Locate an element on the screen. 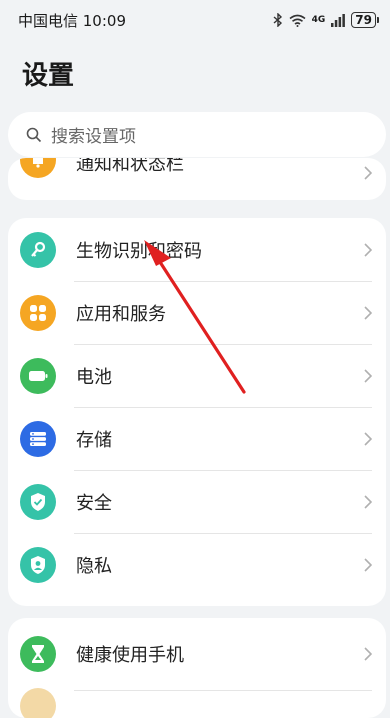 This screenshot has width=390, height=718. search-icon is located at coordinates (34, 134).